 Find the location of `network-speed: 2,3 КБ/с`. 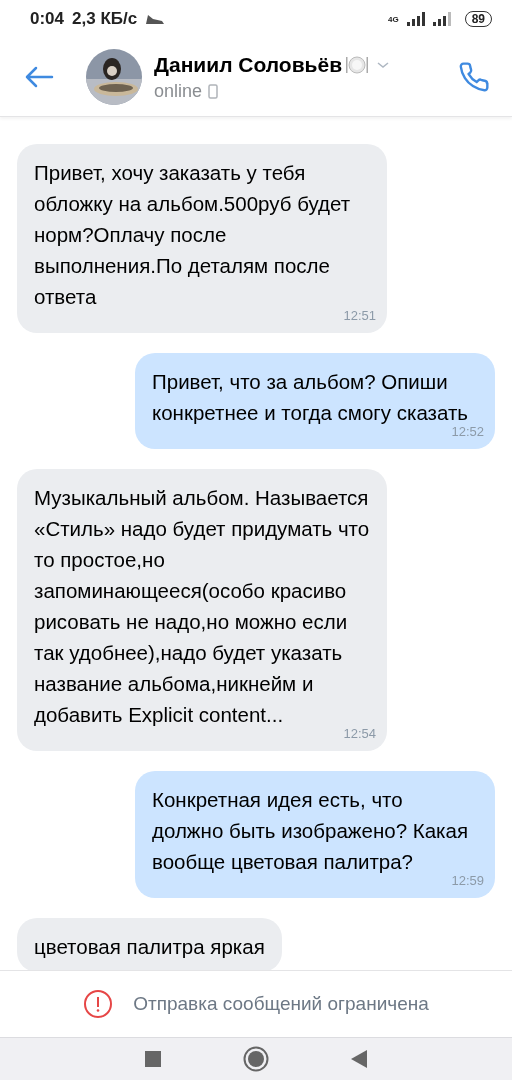

network-speed: 2,3 КБ/с is located at coordinates (105, 19).